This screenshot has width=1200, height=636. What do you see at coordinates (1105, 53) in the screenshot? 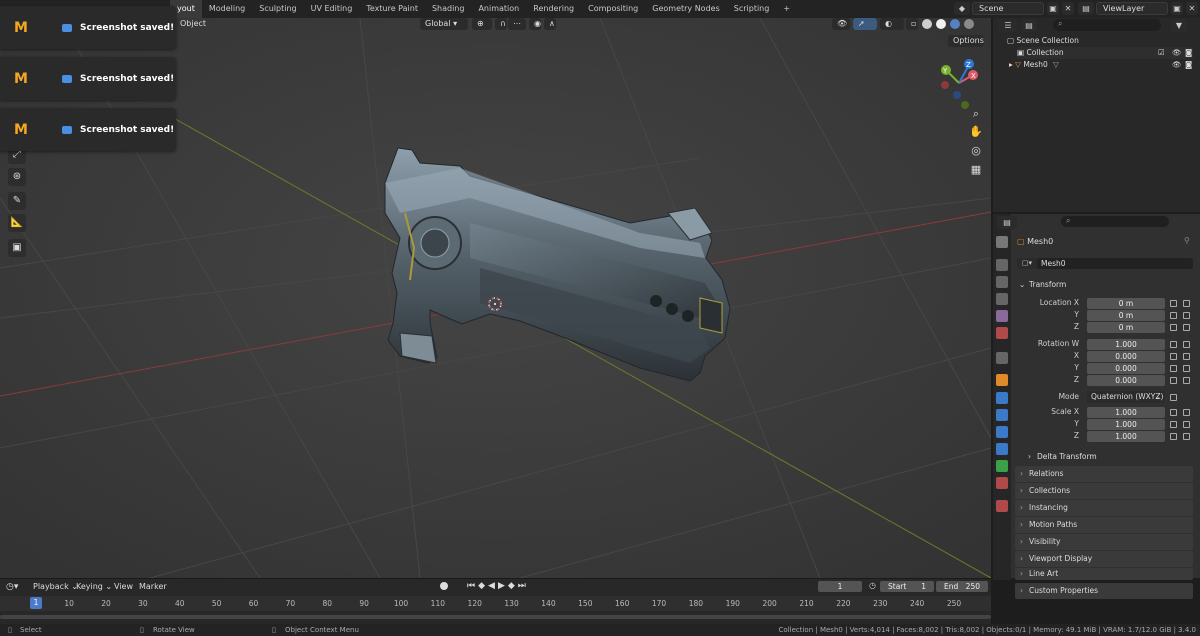
I see `outliner-item-collection: ▣ Collection ☑ 👁 ◙` at bounding box center [1105, 53].